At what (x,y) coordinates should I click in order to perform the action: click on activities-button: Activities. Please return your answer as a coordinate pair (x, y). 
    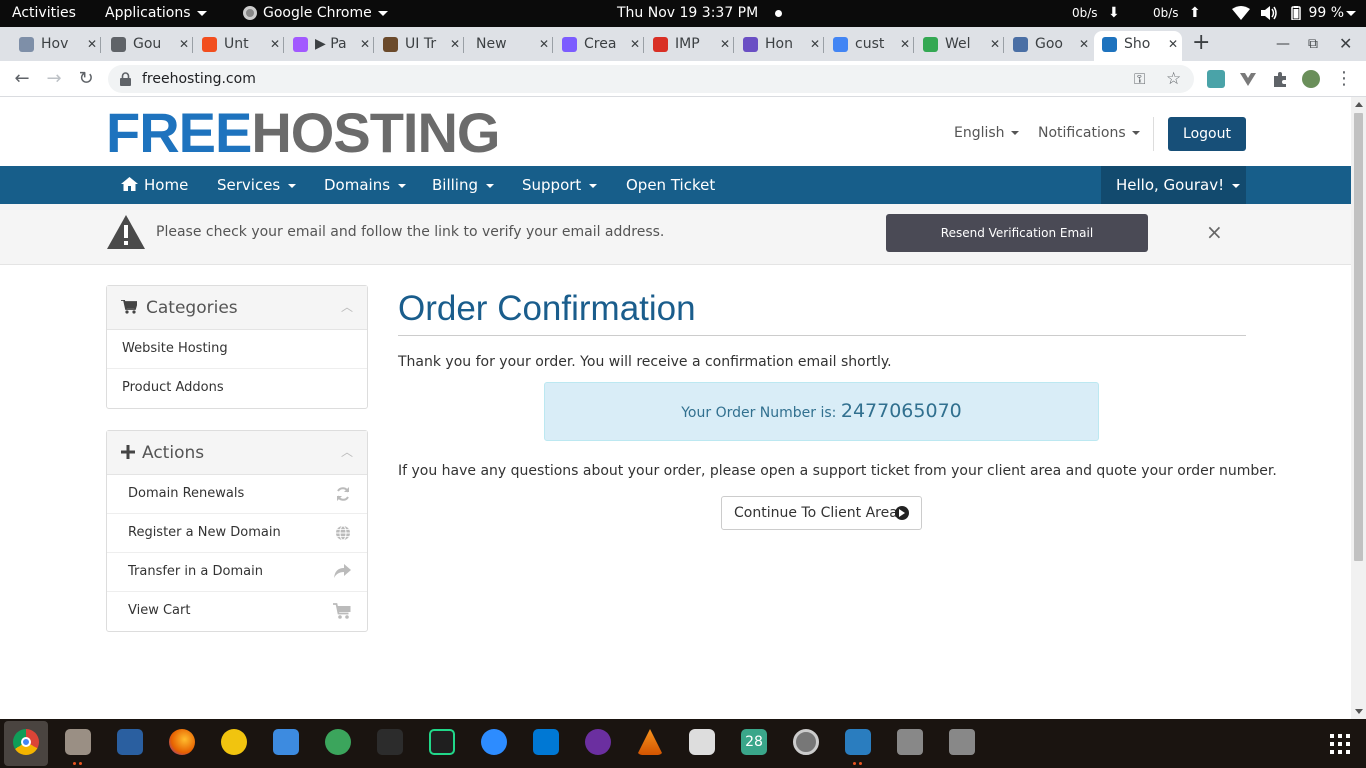
    Looking at the image, I should click on (44, 13).